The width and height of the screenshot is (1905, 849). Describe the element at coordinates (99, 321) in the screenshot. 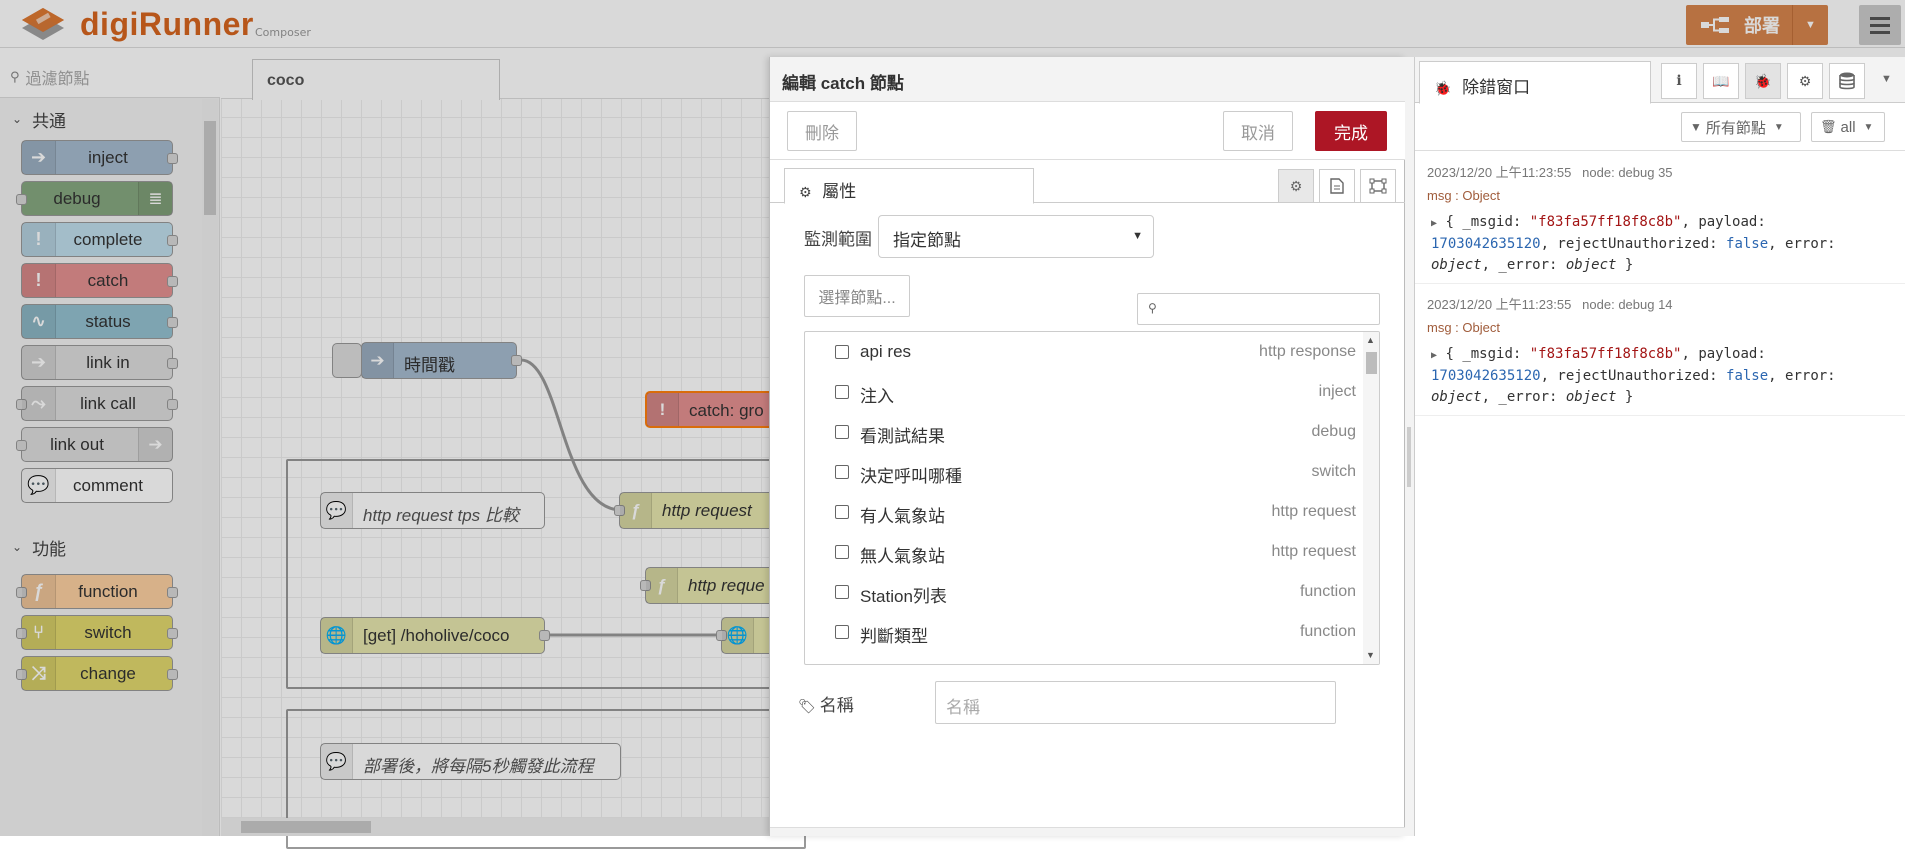

I see `palette-node-status: ∿ status` at that location.